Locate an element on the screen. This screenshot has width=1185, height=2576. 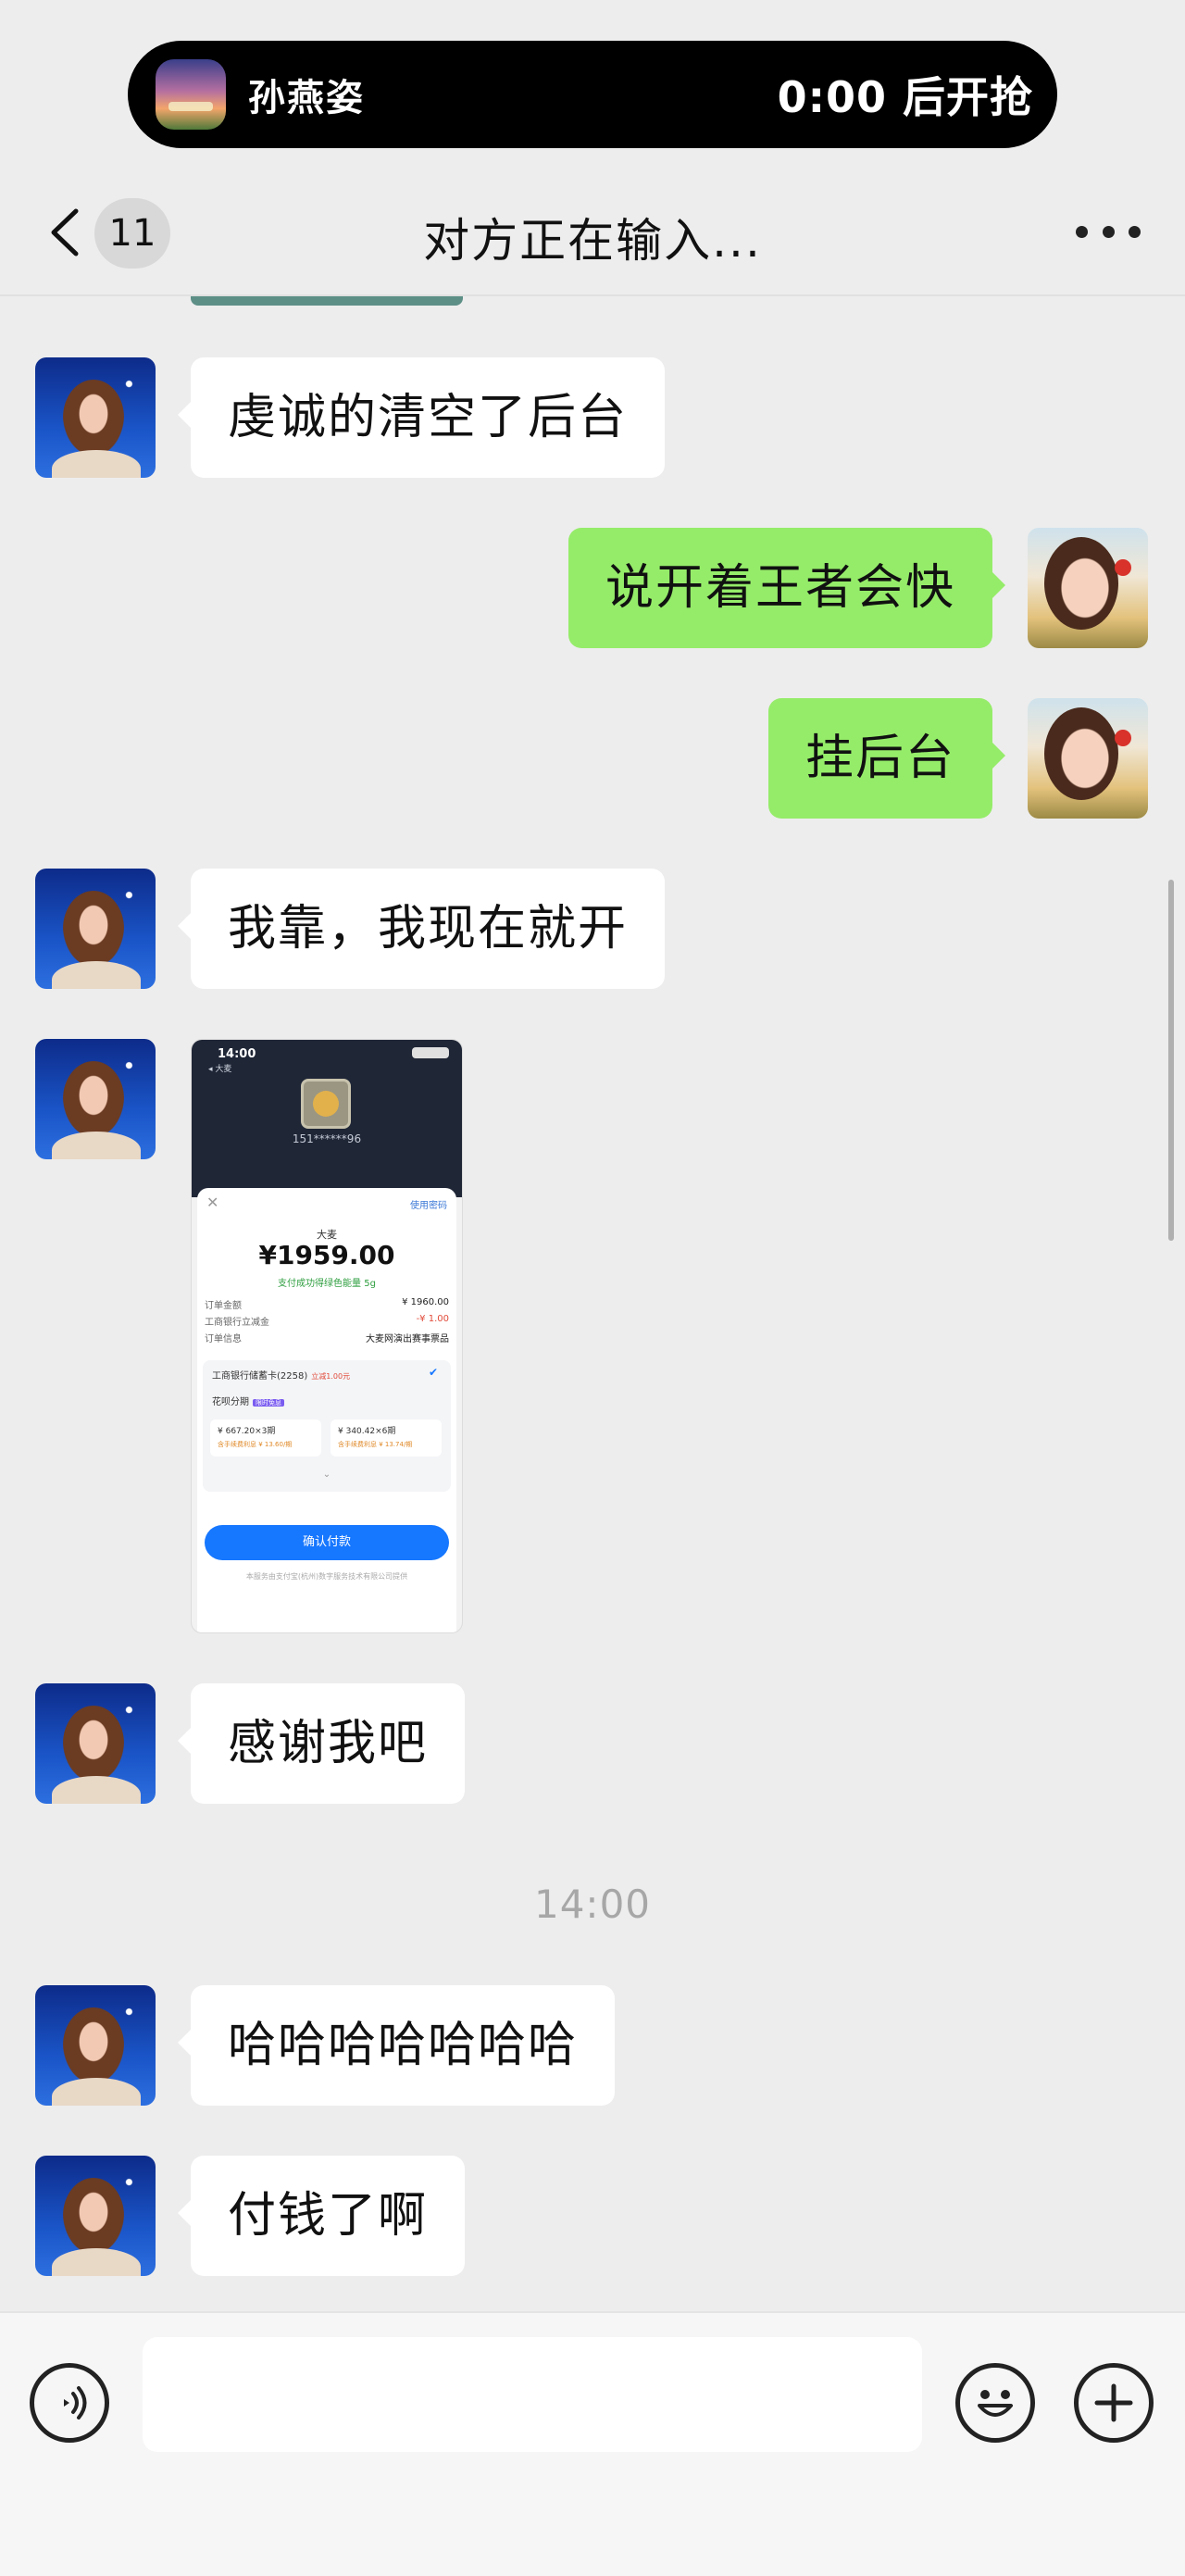
provider-footer: 本服务由支付宝(杭州)数字服务技术有限公司提供 is located at coordinates (326, 1577).